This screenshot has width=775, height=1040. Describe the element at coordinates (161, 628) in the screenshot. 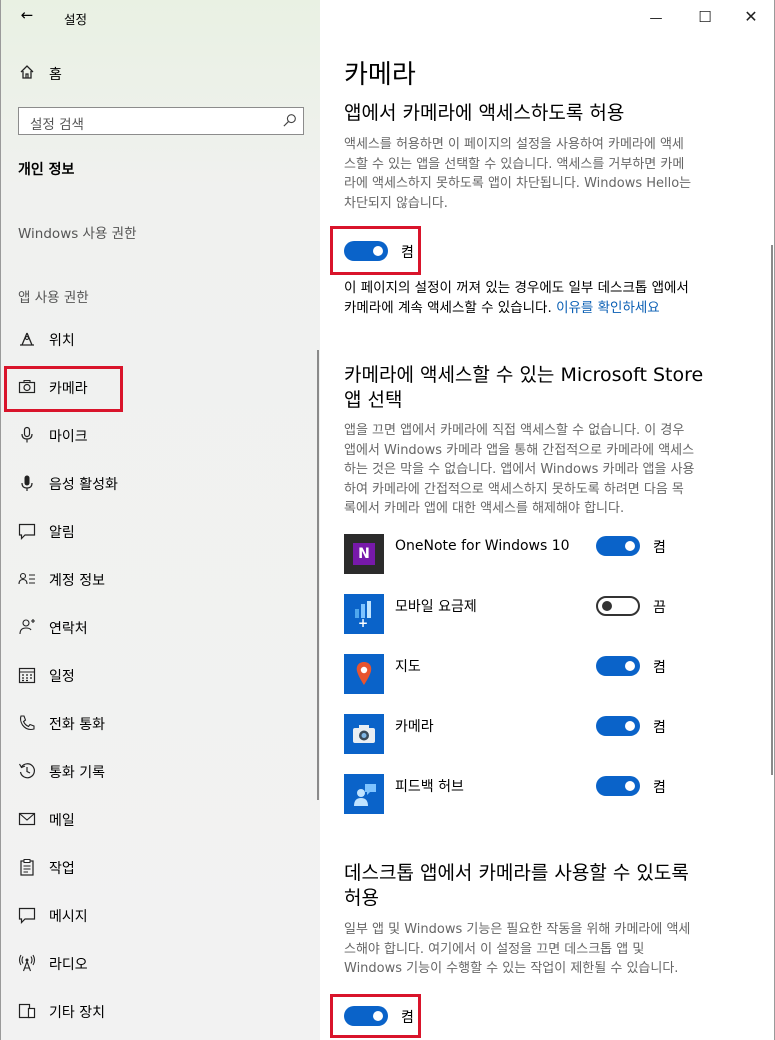

I see `sidebar-item-contacts: 연락처` at that location.